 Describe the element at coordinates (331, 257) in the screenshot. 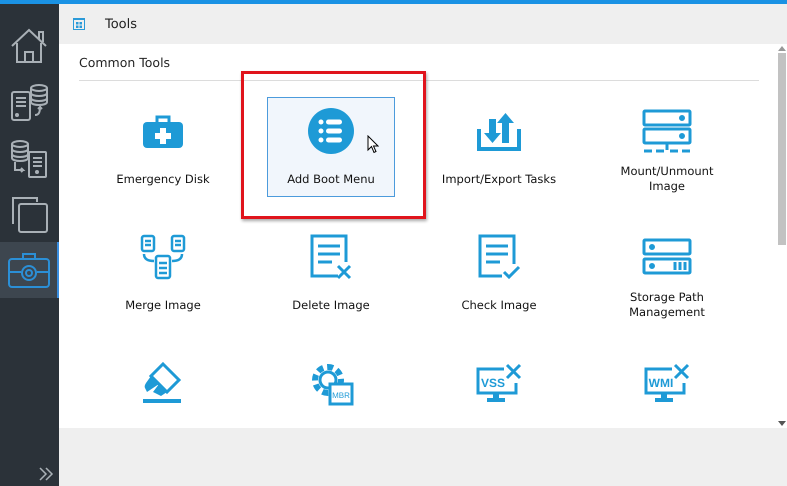

I see `document-delete-icon` at that location.